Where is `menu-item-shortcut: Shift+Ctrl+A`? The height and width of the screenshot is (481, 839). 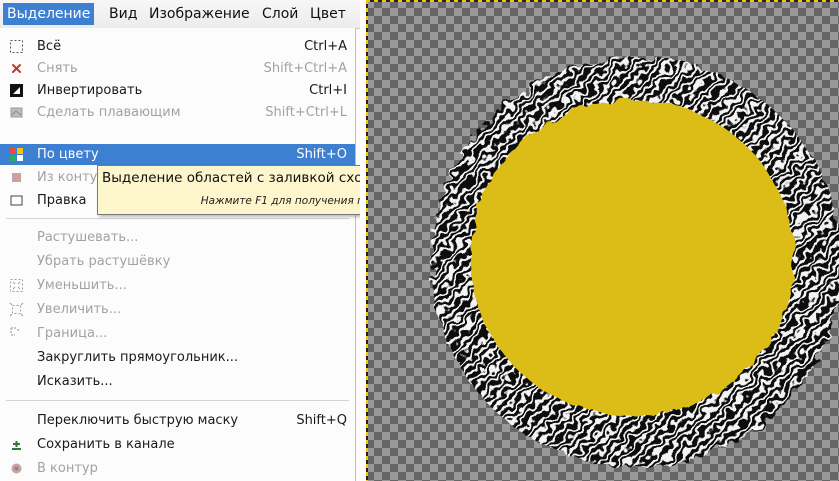
menu-item-shortcut: Shift+Ctrl+A is located at coordinates (305, 68).